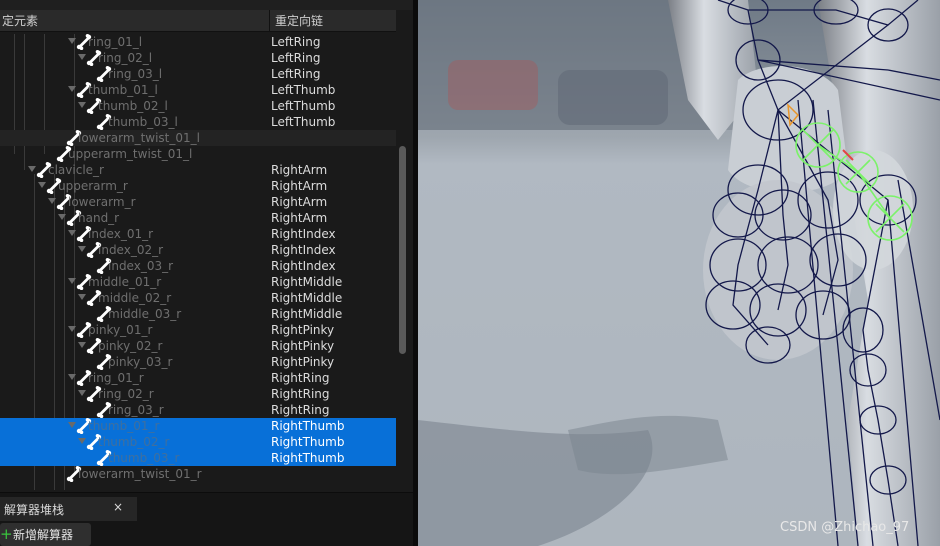  What do you see at coordinates (144, 458) in the screenshot?
I see `bone-name: thumb_03_r` at bounding box center [144, 458].